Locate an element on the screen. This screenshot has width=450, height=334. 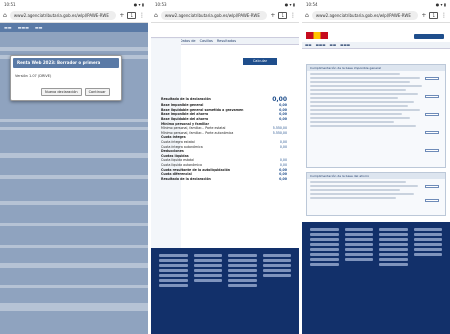
status-bar: 10:53 ● ▾ ▮ is located at coordinates (225, 4).